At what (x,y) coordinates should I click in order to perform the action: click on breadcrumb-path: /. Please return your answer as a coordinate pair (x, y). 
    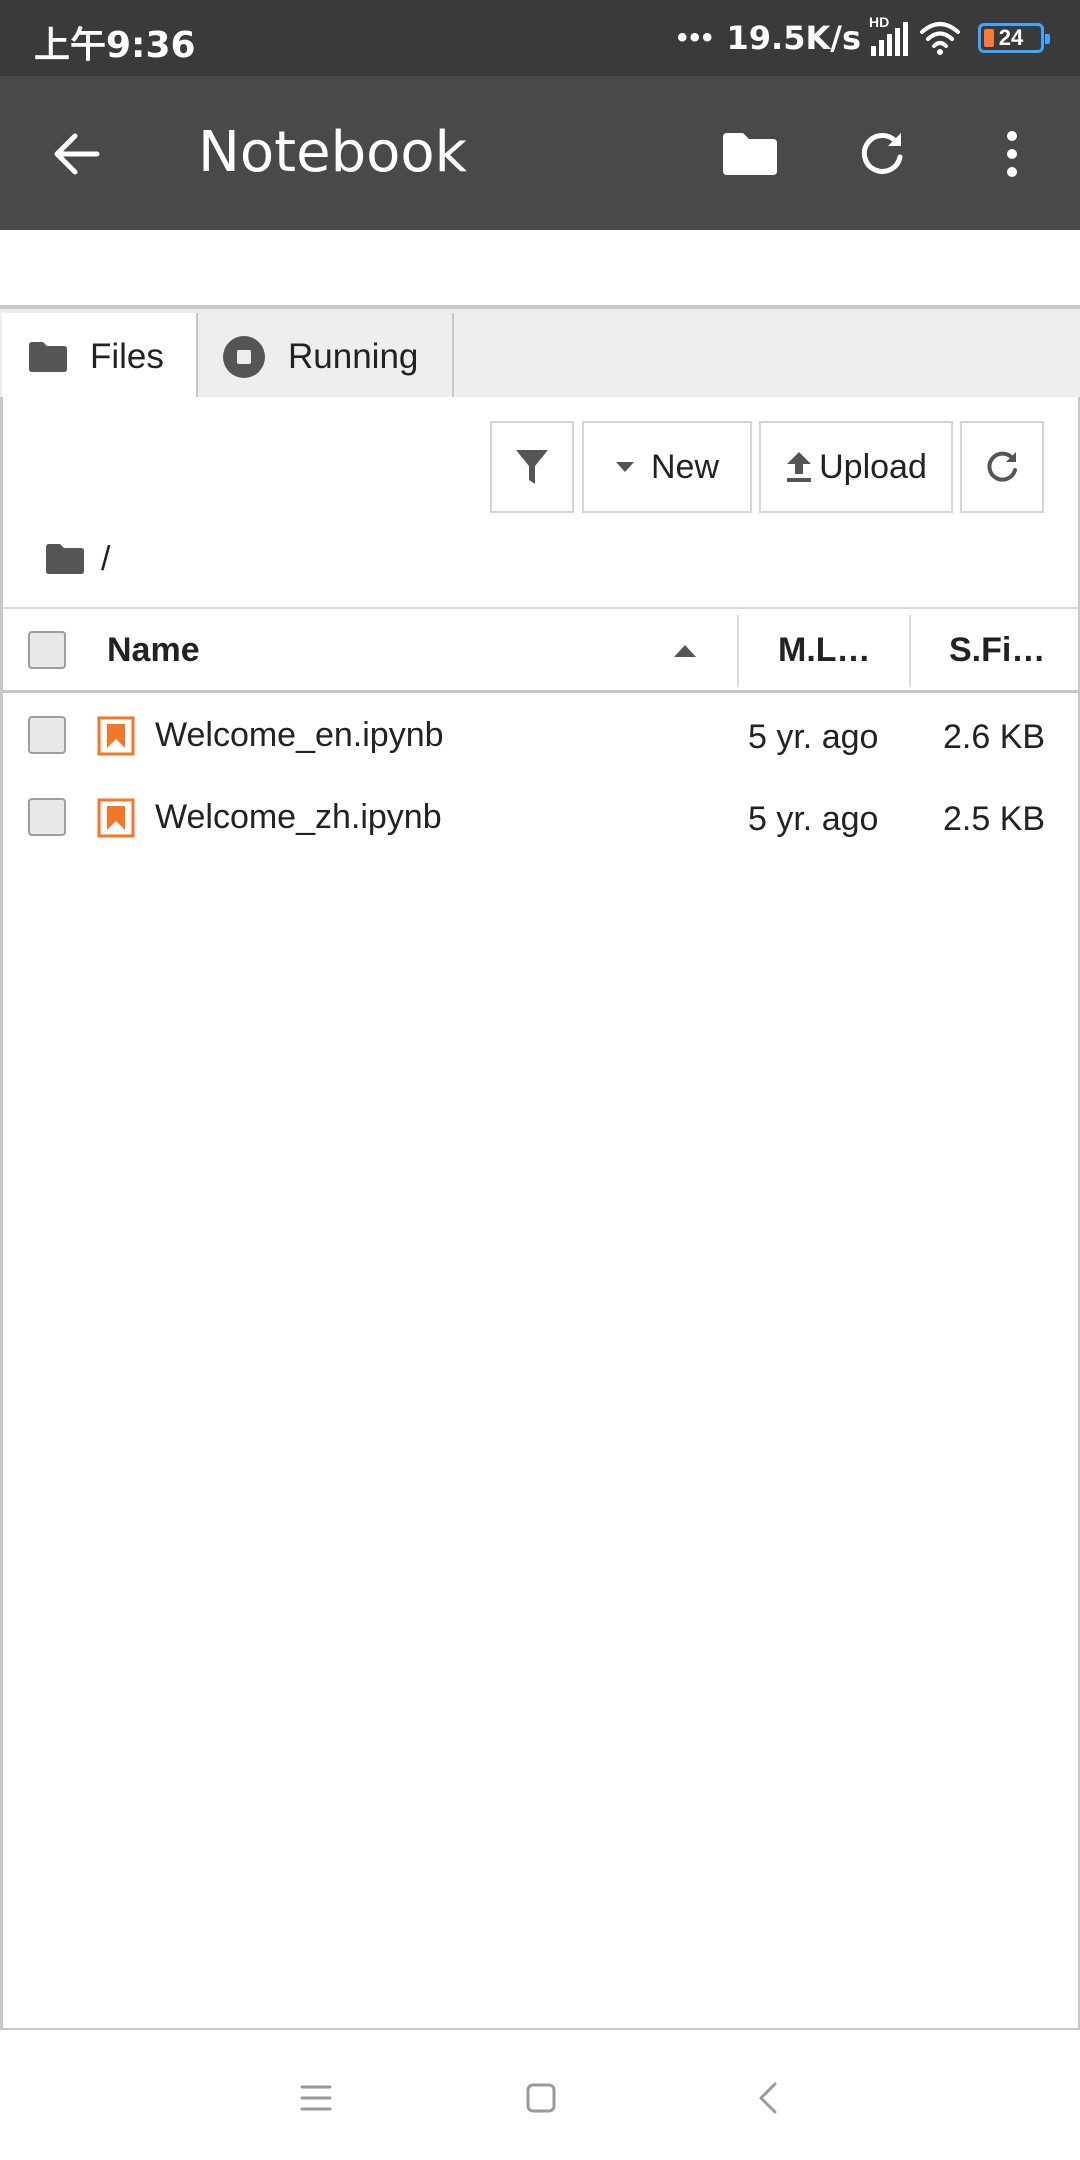
    Looking at the image, I should click on (105, 559).